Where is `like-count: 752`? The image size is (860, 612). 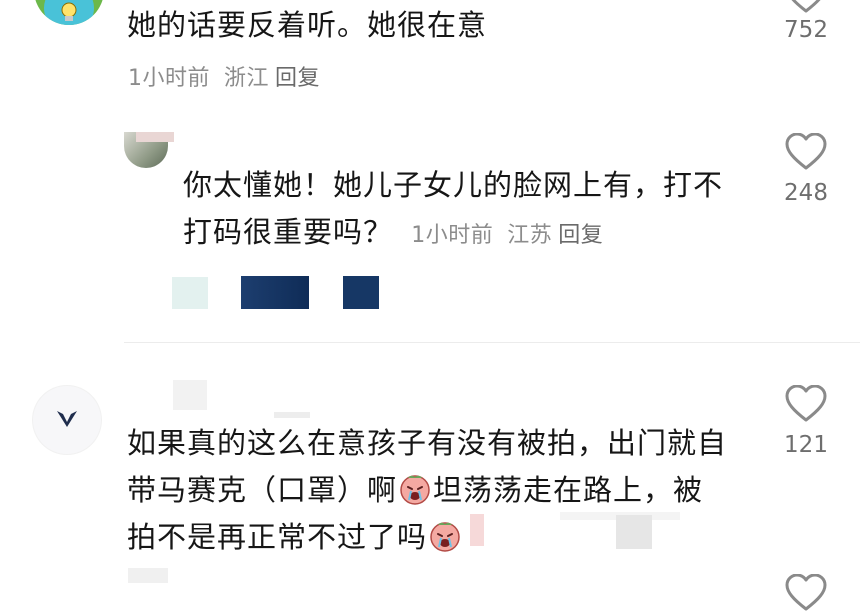
like-count: 752 is located at coordinates (806, 30).